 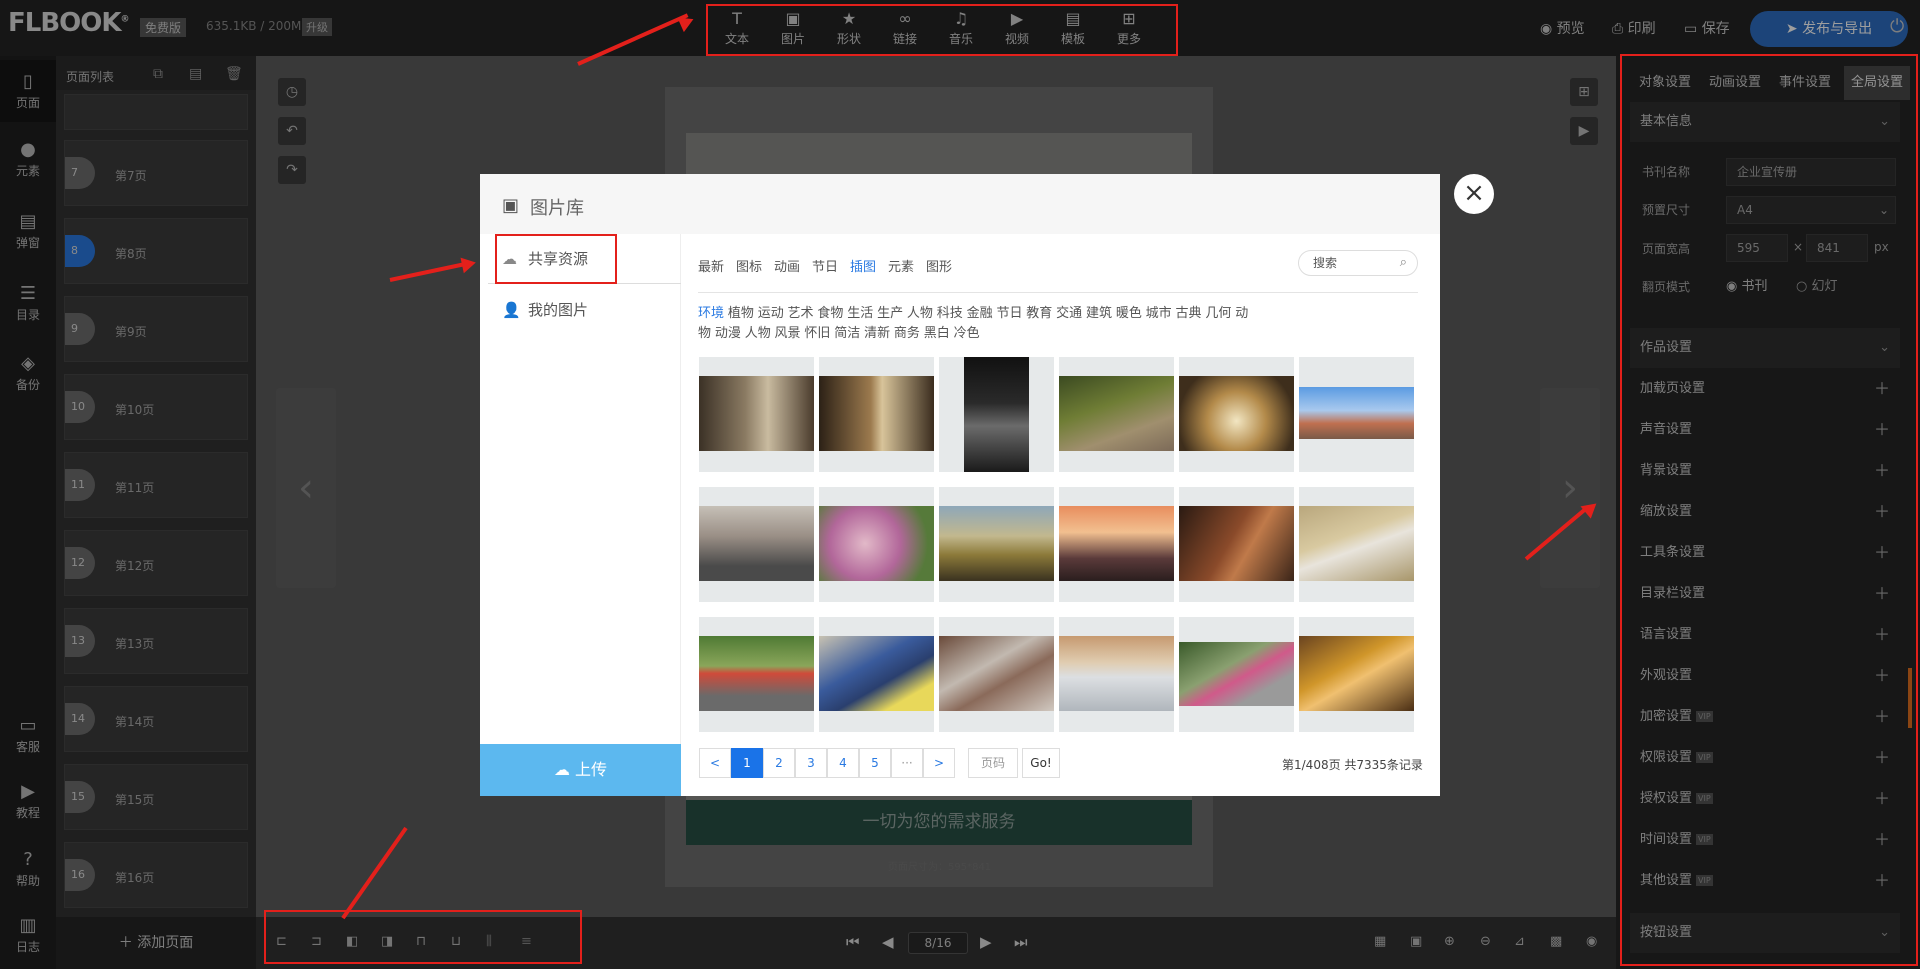 What do you see at coordinates (511, 310) in the screenshot?
I see `user-icon: 👤` at bounding box center [511, 310].